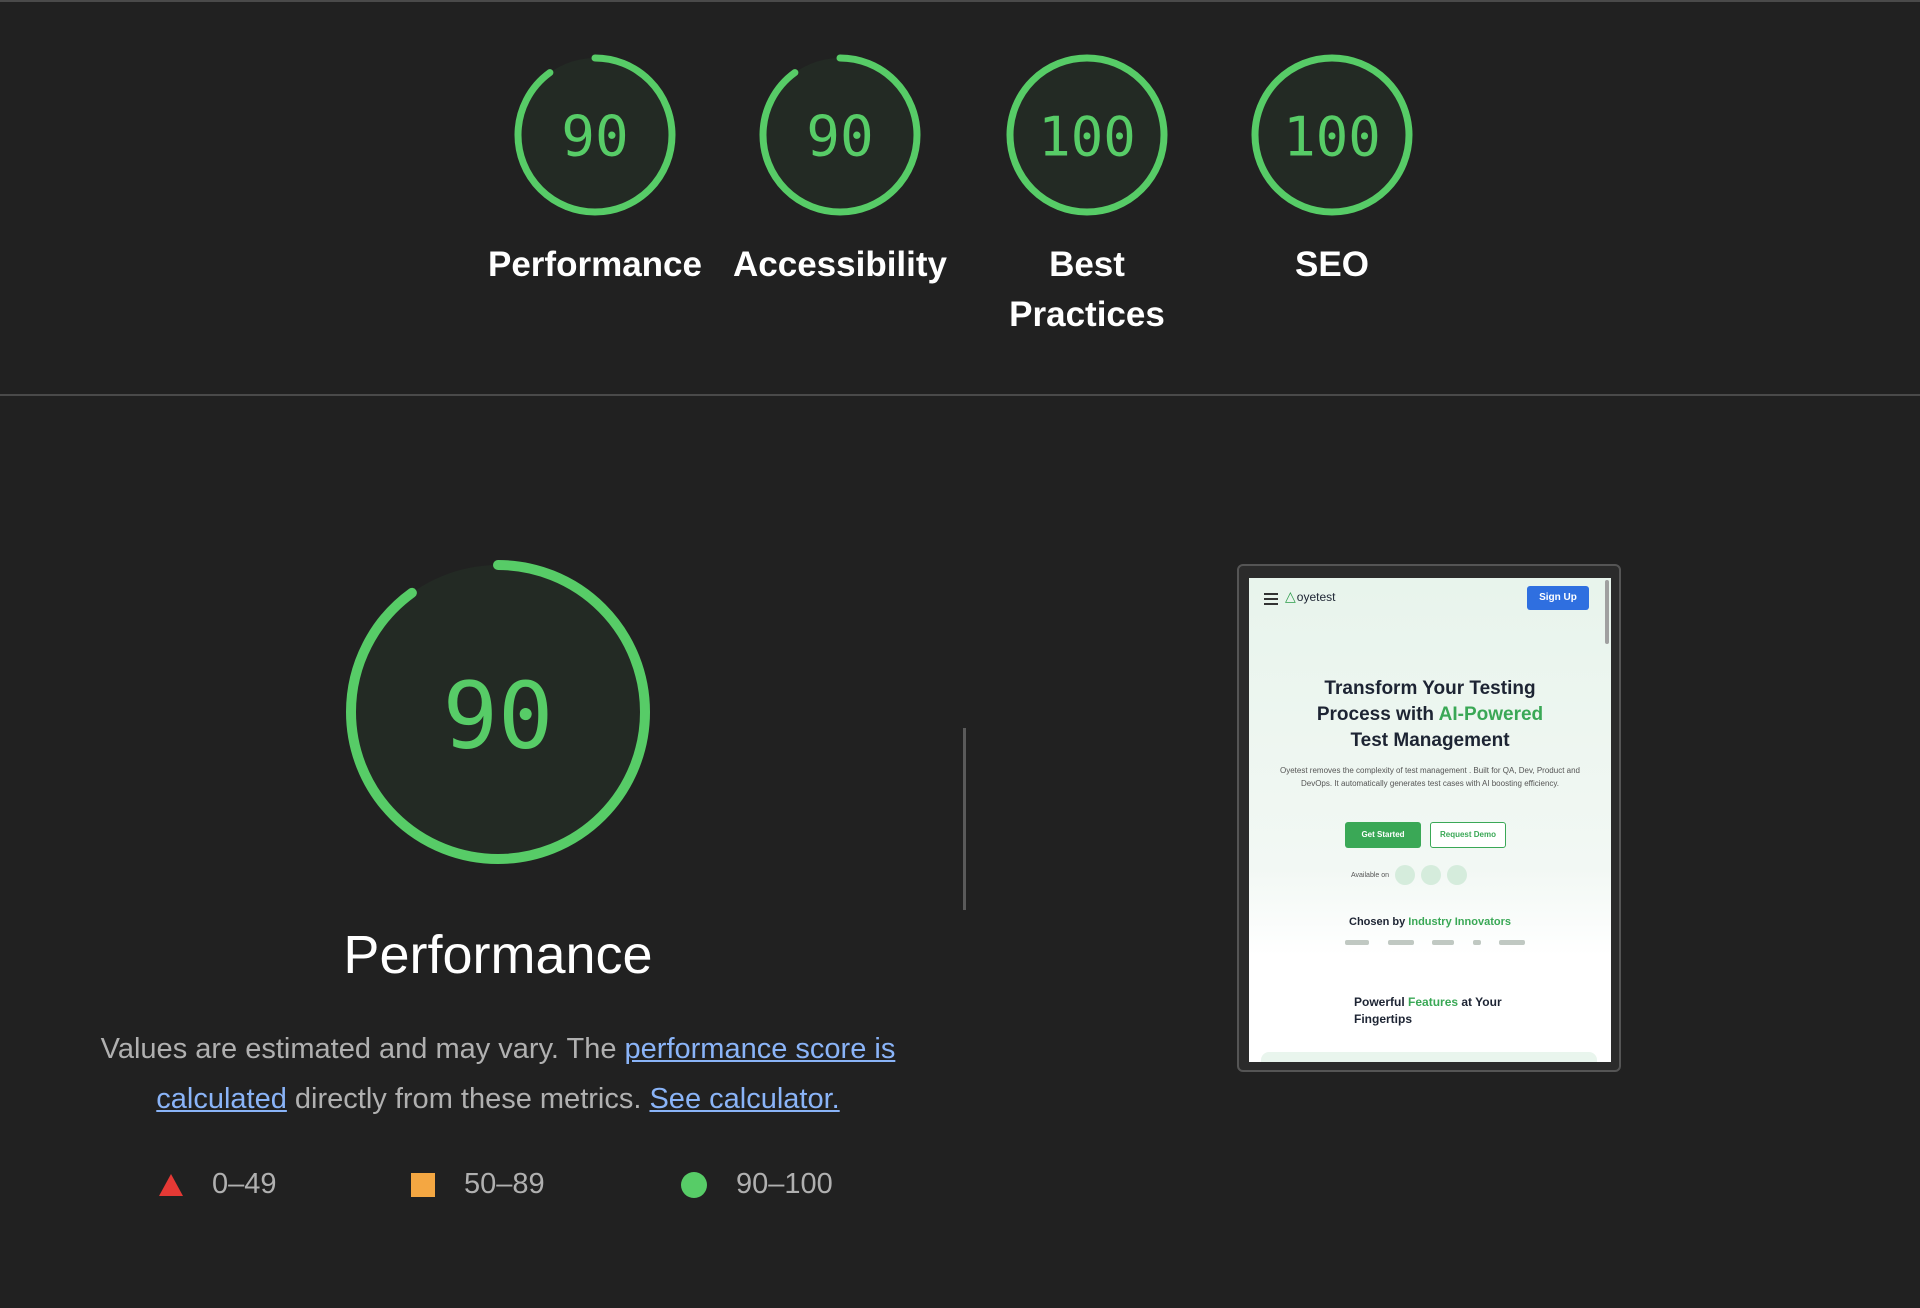 The height and width of the screenshot is (1308, 1920). Describe the element at coordinates (504, 1184) in the screenshot. I see `legend-average-range: 50–89` at that location.